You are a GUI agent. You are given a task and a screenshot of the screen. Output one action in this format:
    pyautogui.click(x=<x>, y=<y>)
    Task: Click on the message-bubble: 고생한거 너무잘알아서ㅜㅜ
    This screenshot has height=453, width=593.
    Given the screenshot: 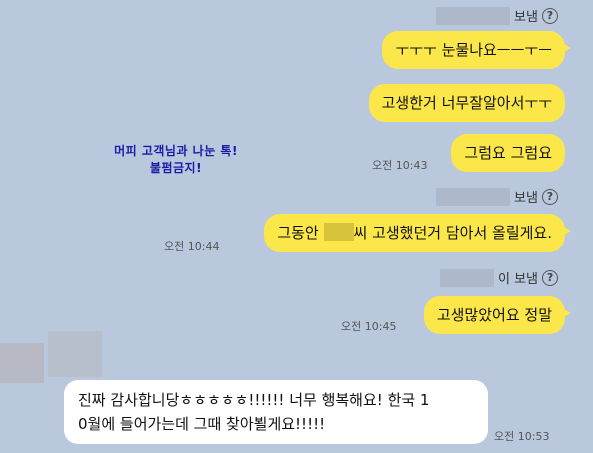 What is the action you would take?
    pyautogui.click(x=466, y=103)
    